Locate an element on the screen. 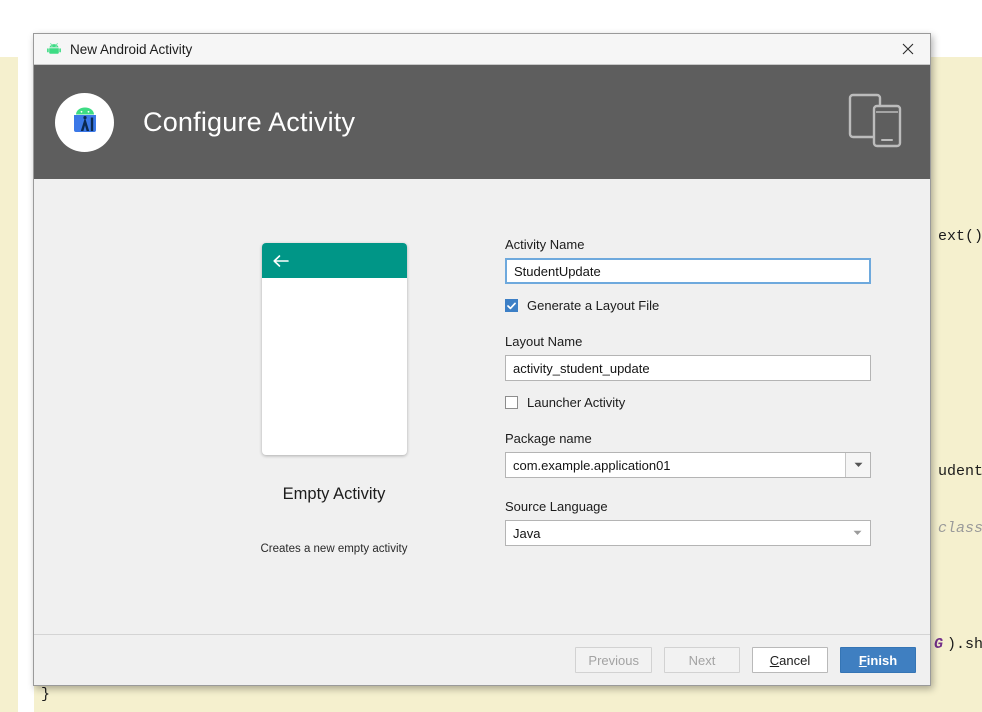  preview-description: Creates a new empty activity is located at coordinates (334, 549).